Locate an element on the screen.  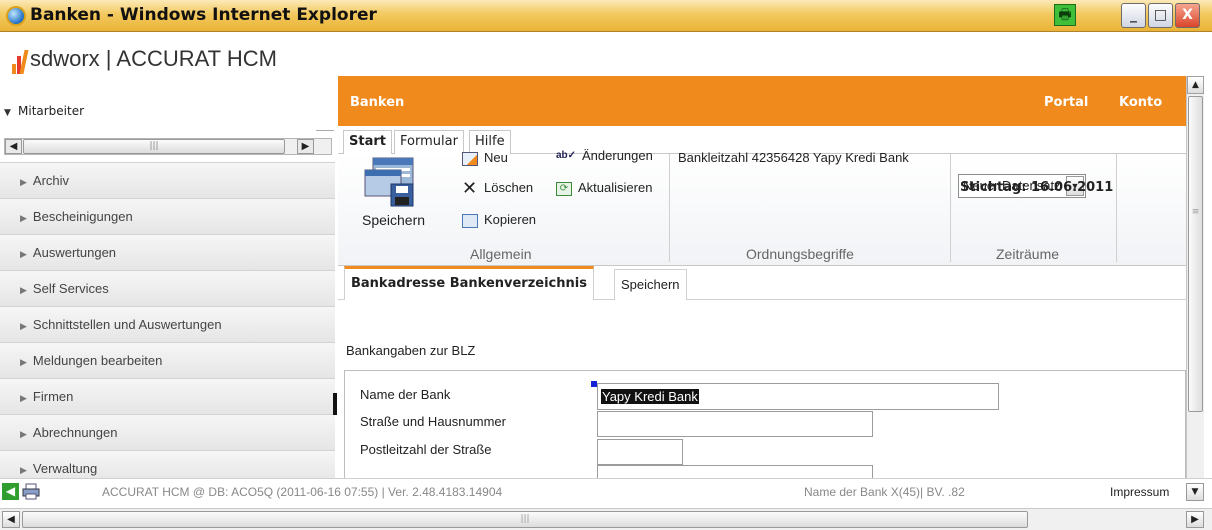
chevron-down-icon: ▼ is located at coordinates (1195, 492).